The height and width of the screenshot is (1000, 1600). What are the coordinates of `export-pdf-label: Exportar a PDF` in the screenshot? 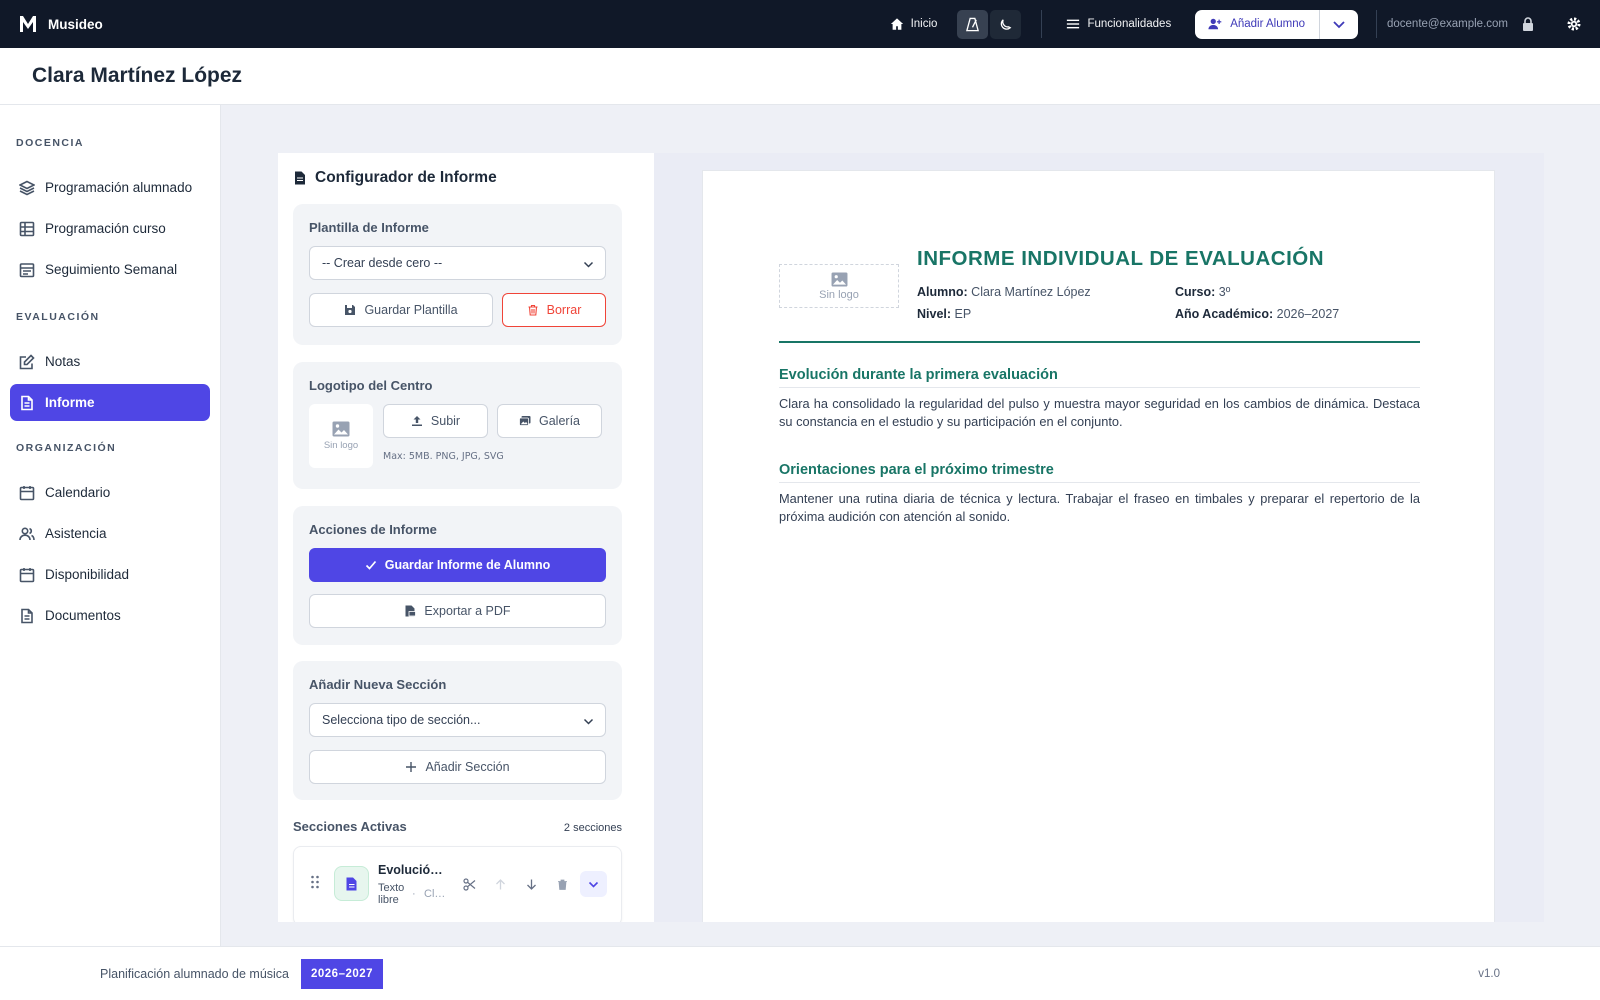 It's located at (467, 611).